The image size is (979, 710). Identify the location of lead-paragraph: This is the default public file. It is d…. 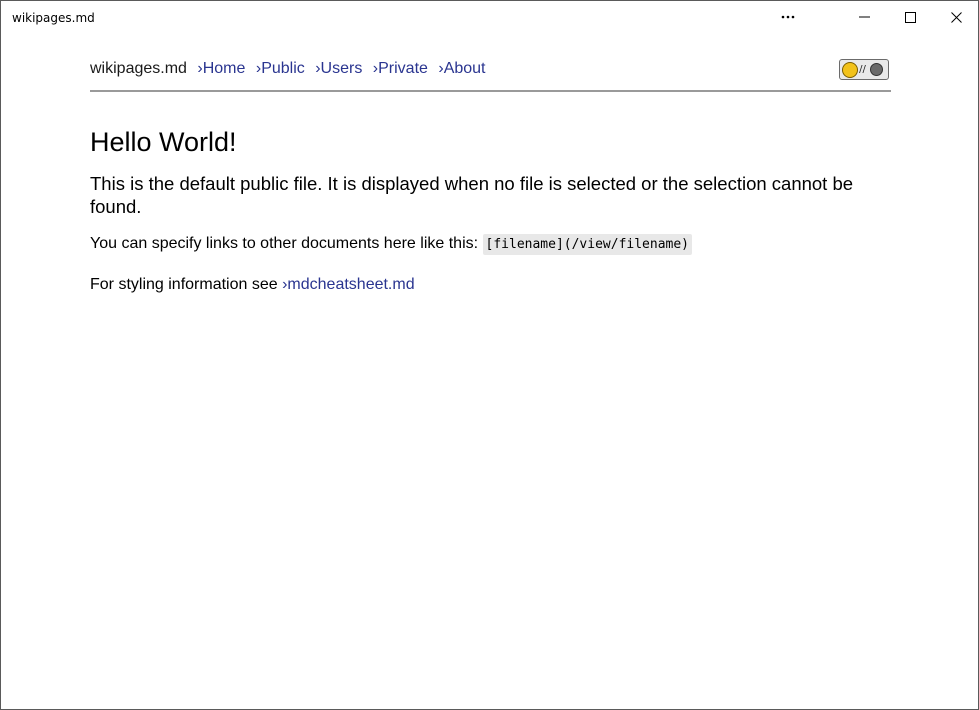
(472, 195).